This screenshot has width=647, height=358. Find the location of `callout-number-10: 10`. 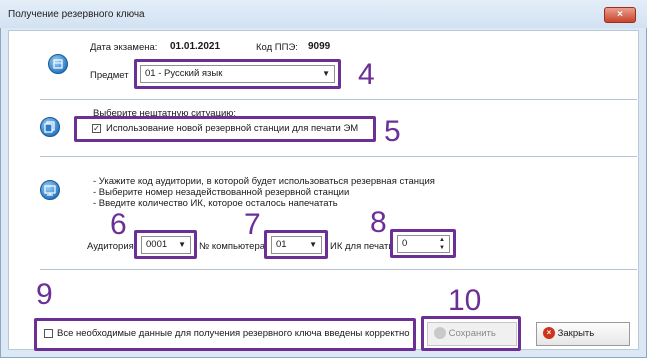

callout-number-10: 10 is located at coordinates (465, 300).